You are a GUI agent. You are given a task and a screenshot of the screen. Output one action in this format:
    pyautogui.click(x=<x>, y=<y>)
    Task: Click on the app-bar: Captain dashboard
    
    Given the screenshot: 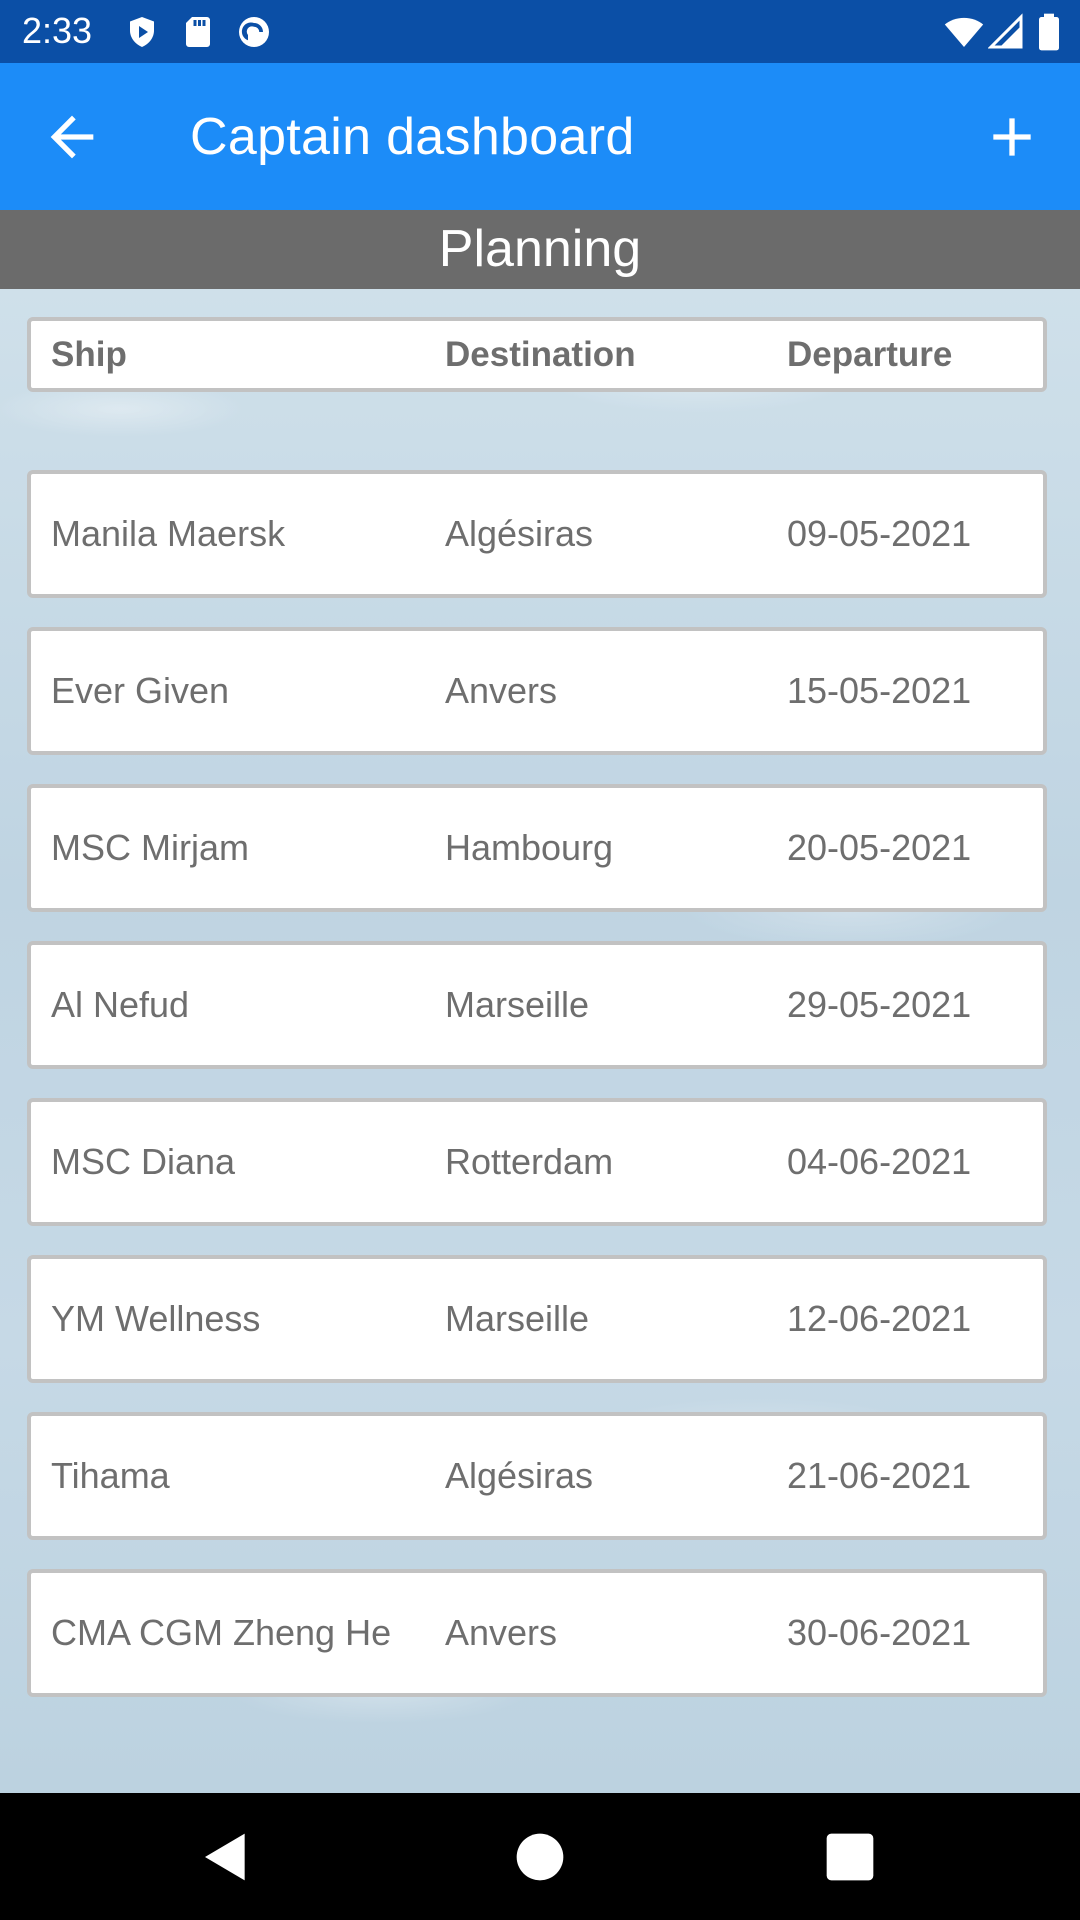 What is the action you would take?
    pyautogui.click(x=540, y=136)
    